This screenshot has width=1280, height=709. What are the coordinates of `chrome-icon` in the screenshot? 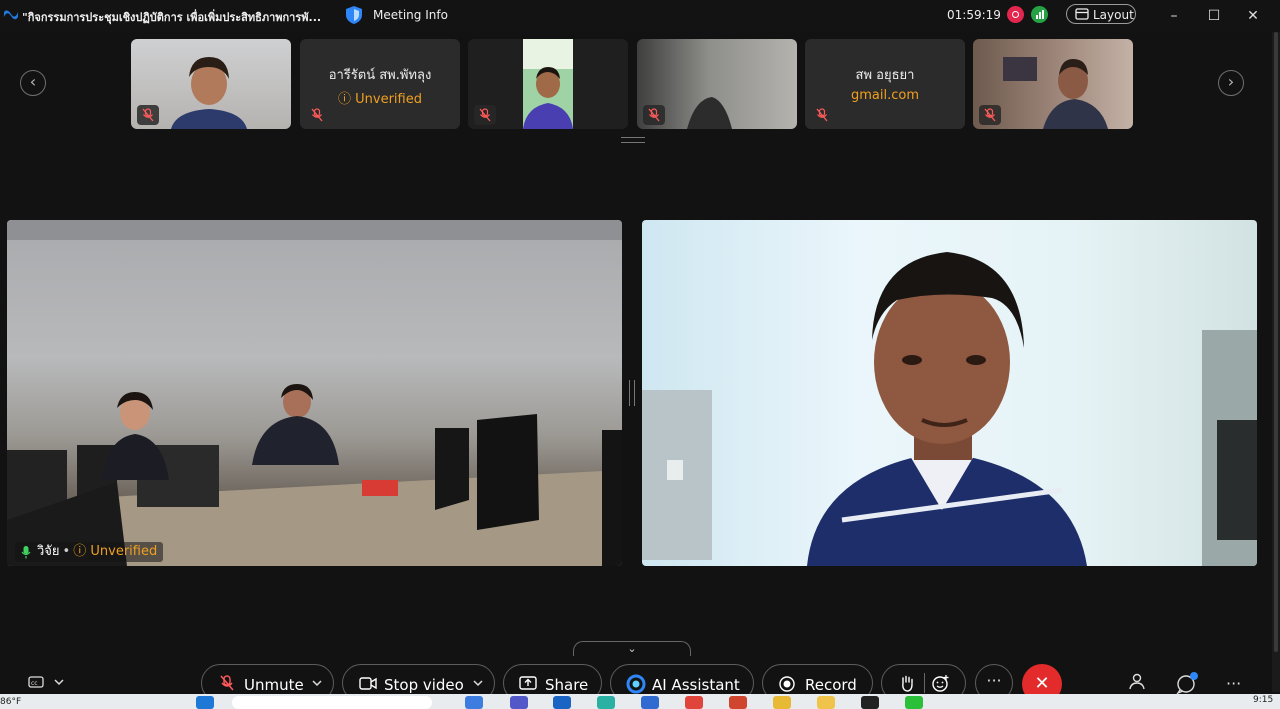 It's located at (694, 702).